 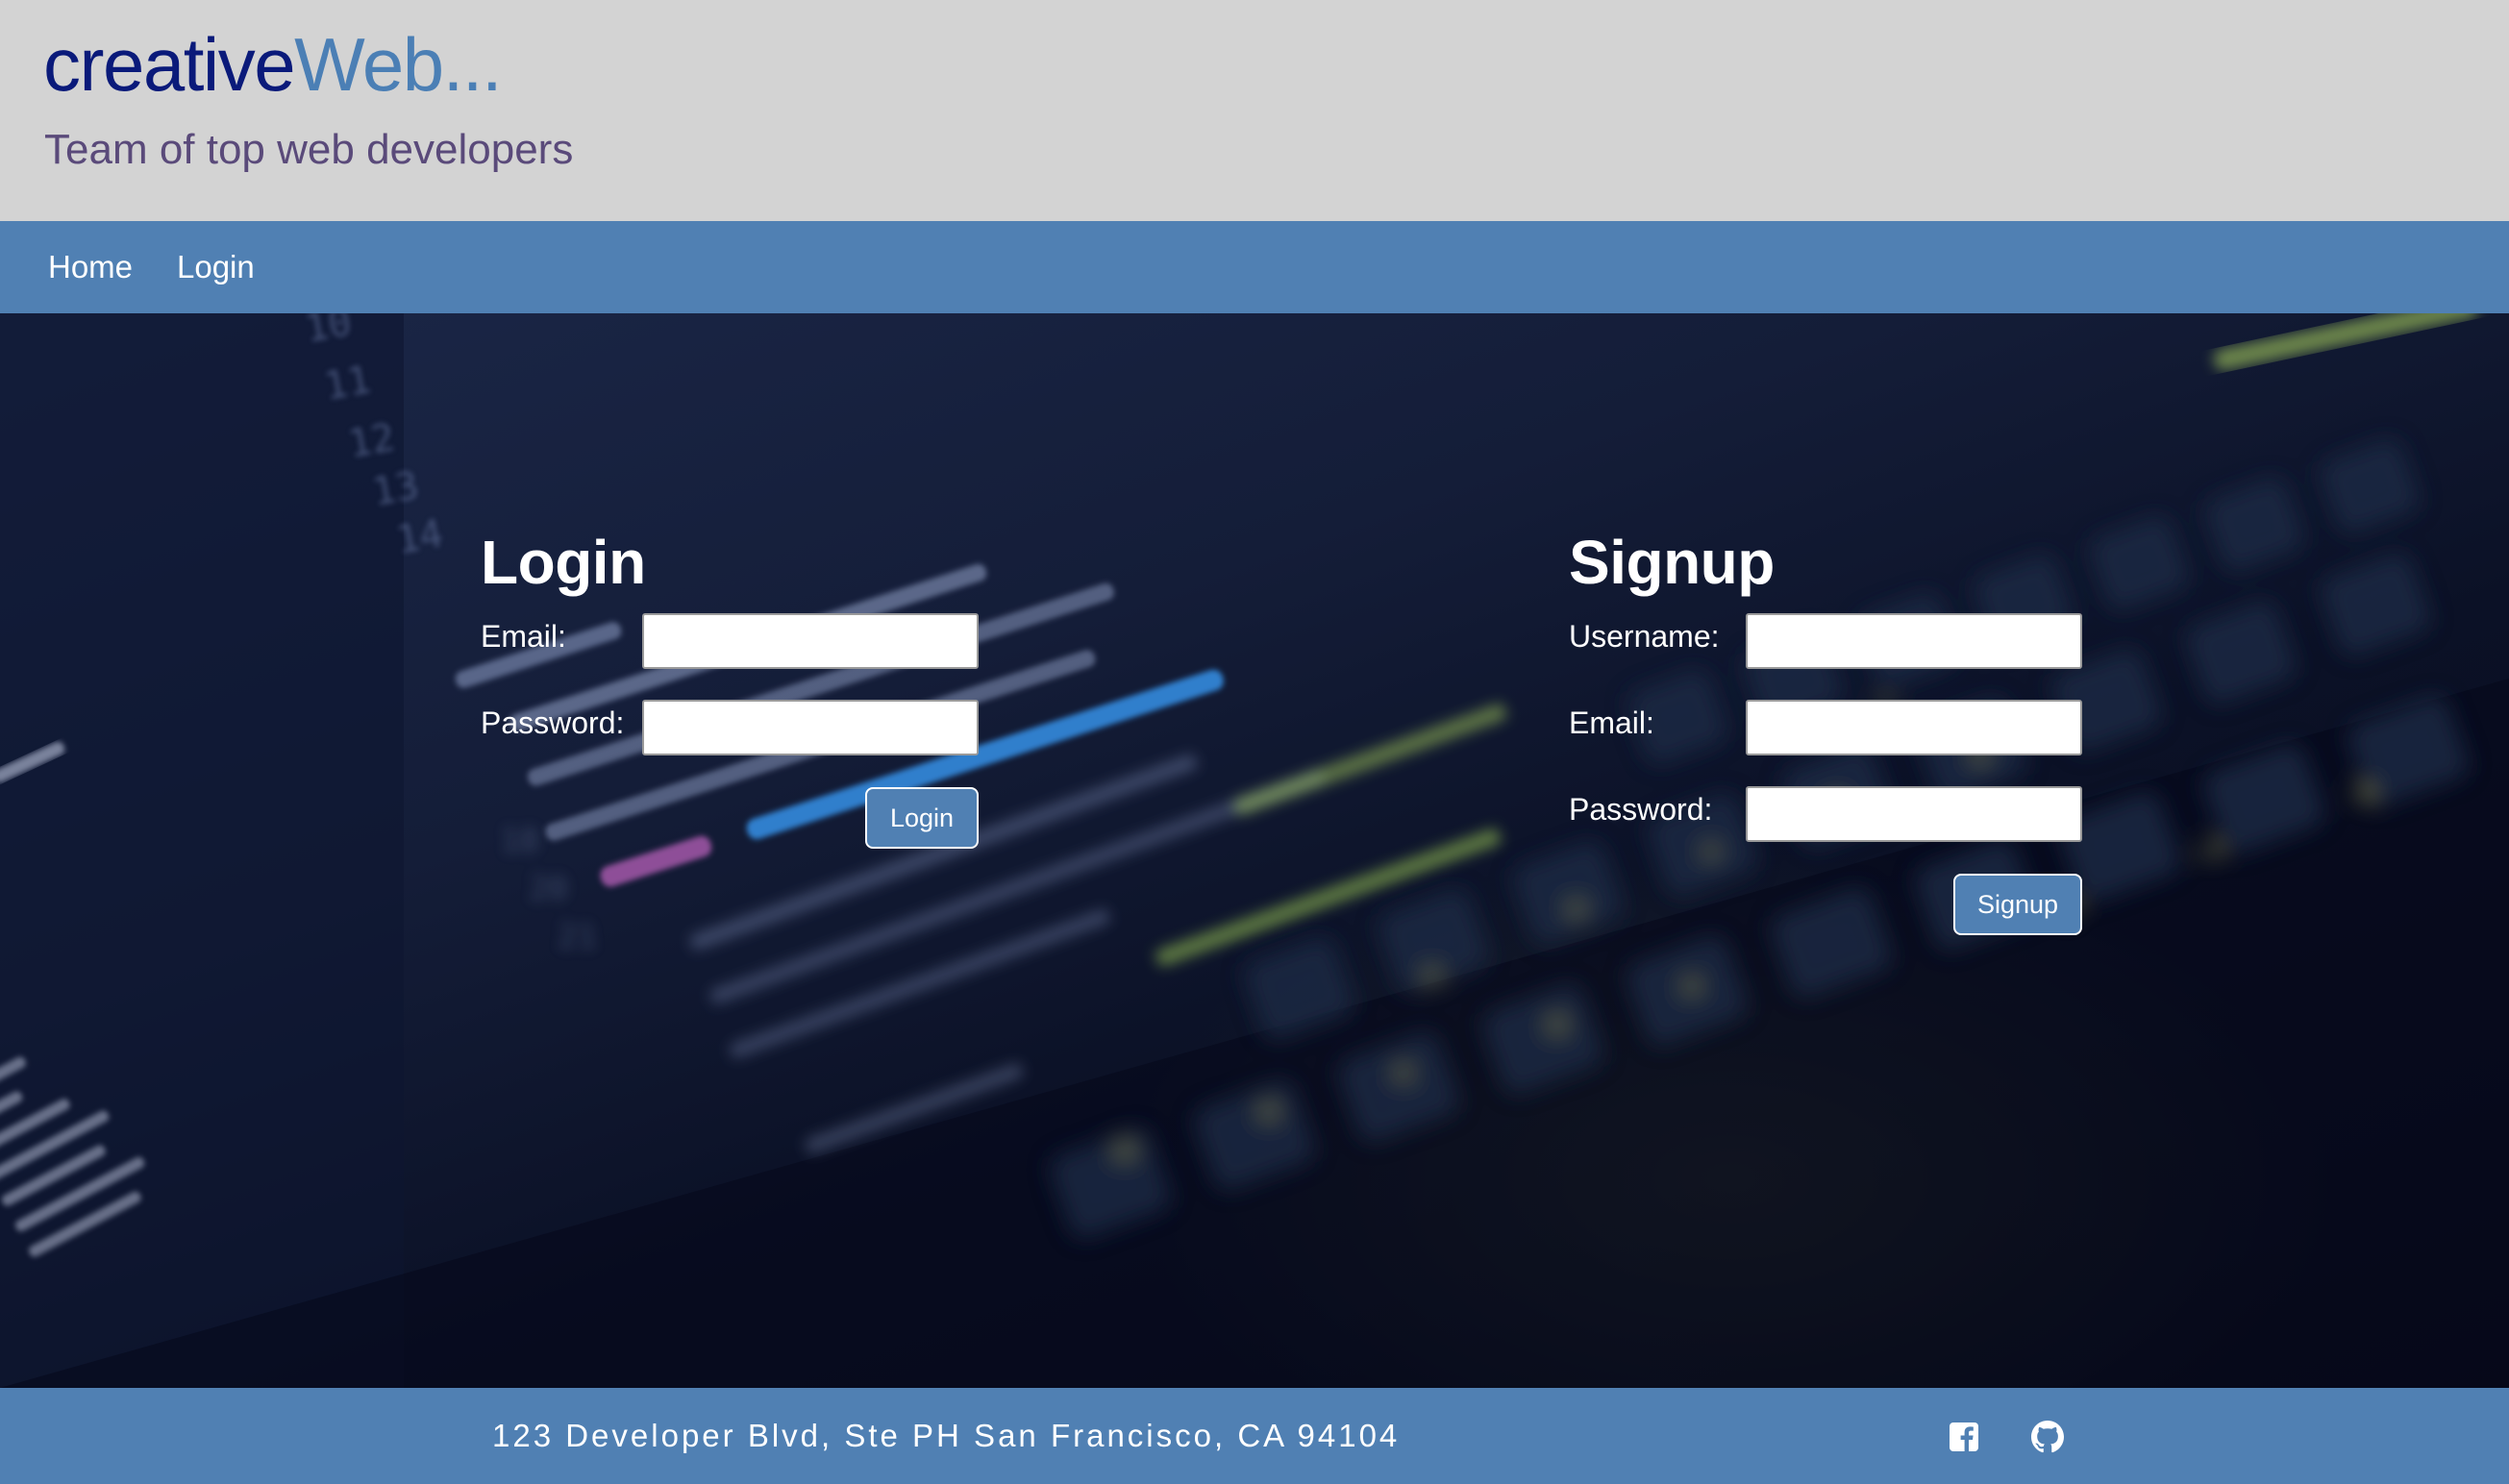 I want to click on signup-button: Signup, so click(x=2017, y=904).